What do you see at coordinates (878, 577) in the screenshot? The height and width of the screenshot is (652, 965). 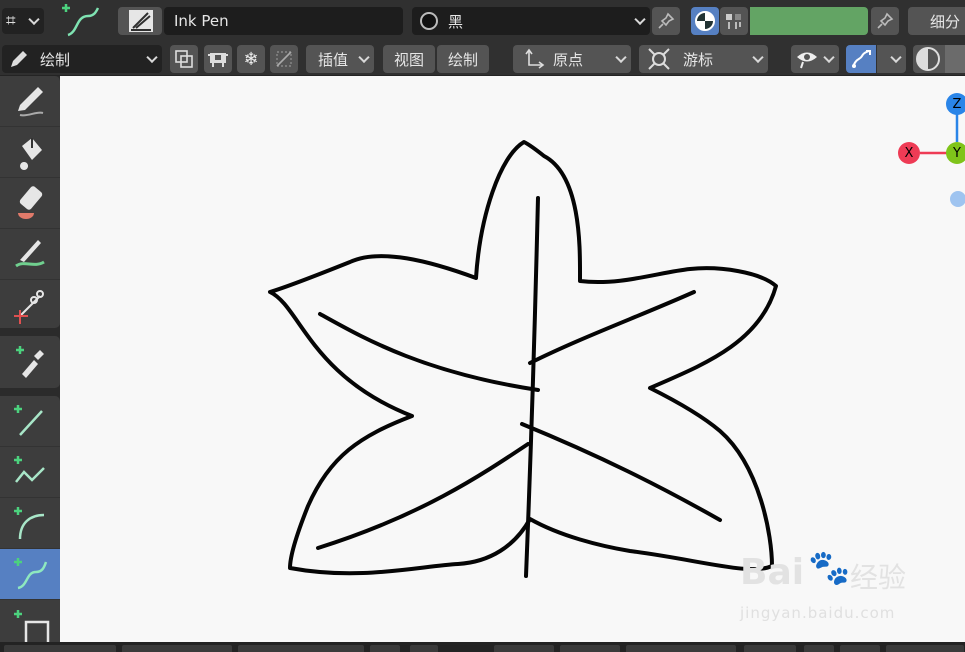 I see `watermark-logo-text2: 经验` at bounding box center [878, 577].